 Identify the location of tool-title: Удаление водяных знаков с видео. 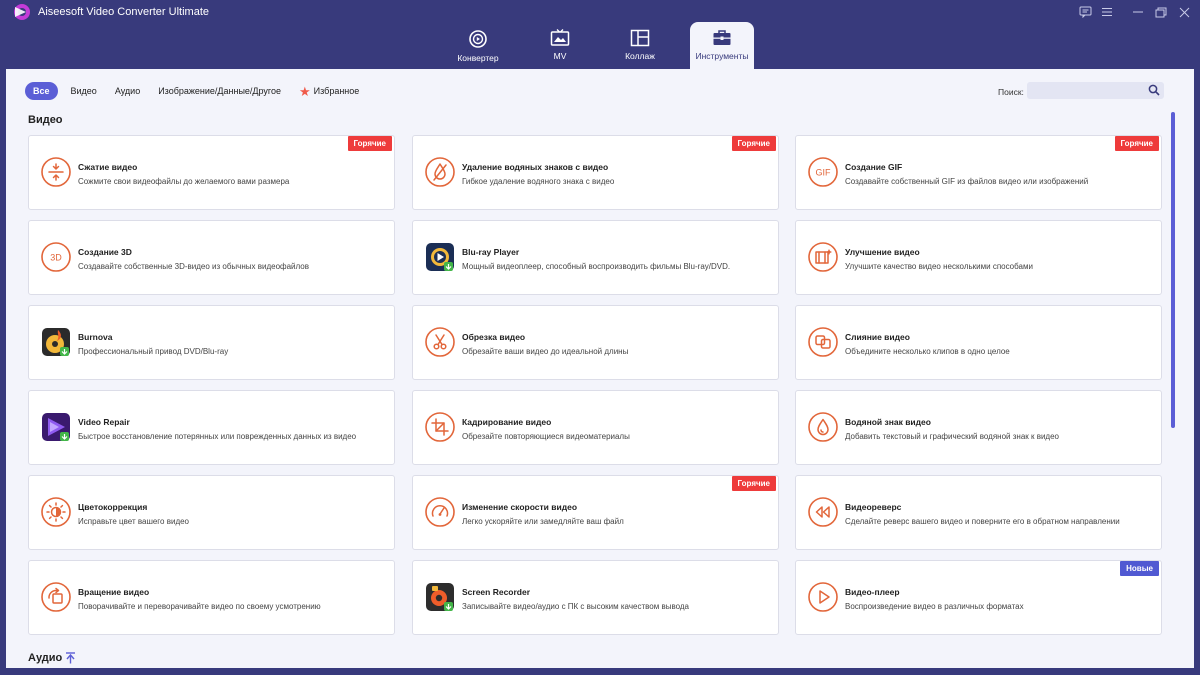
(535, 167).